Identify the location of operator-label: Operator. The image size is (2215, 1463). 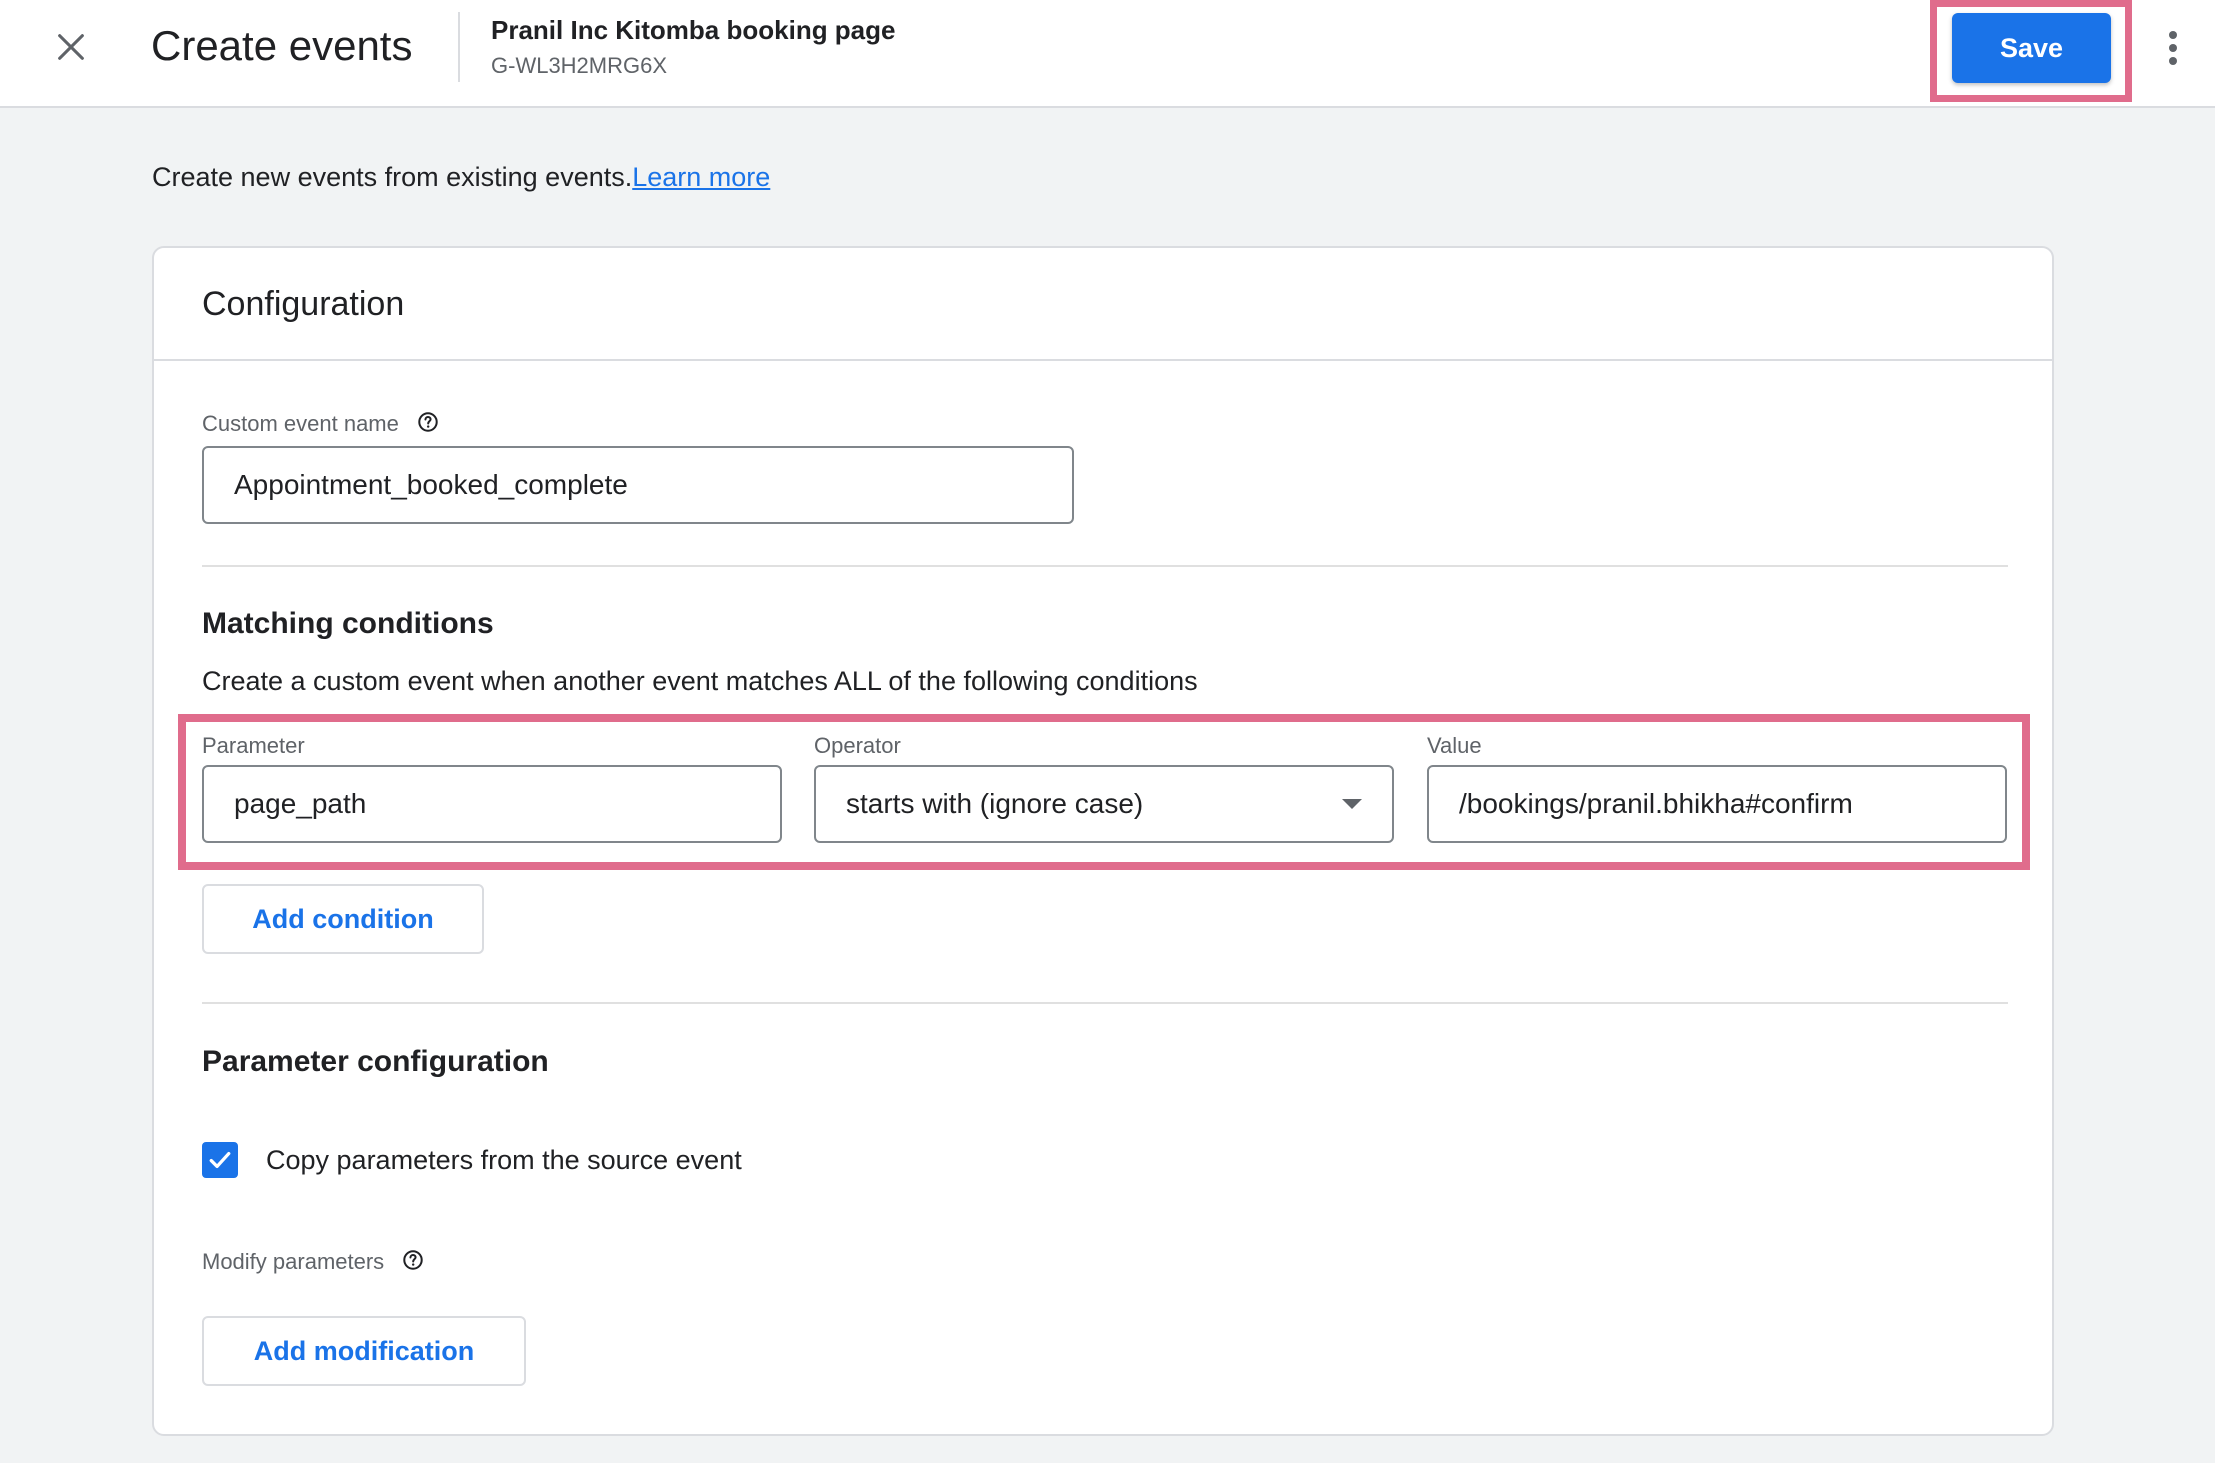
(857, 745).